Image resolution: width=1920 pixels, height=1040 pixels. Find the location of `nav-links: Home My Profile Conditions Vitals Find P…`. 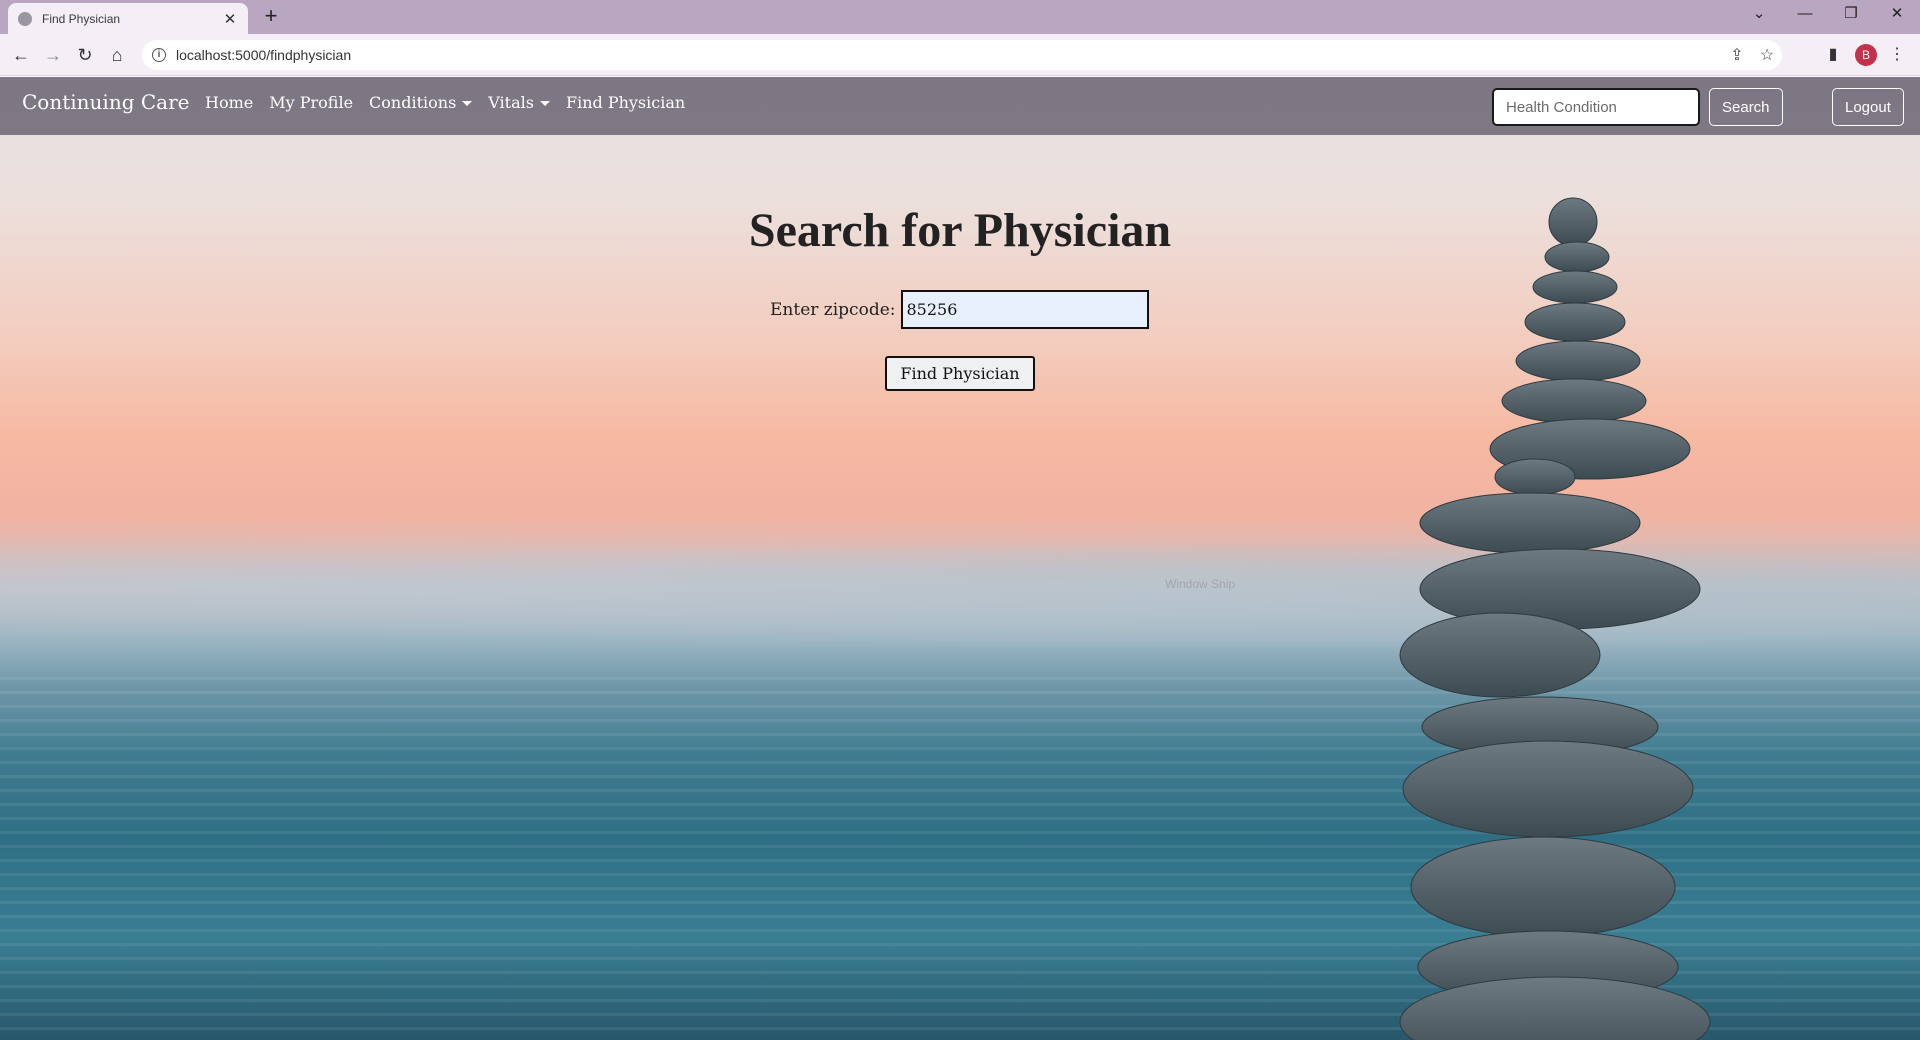

nav-links: Home My Profile Conditions Vitals Find P… is located at coordinates (445, 102).